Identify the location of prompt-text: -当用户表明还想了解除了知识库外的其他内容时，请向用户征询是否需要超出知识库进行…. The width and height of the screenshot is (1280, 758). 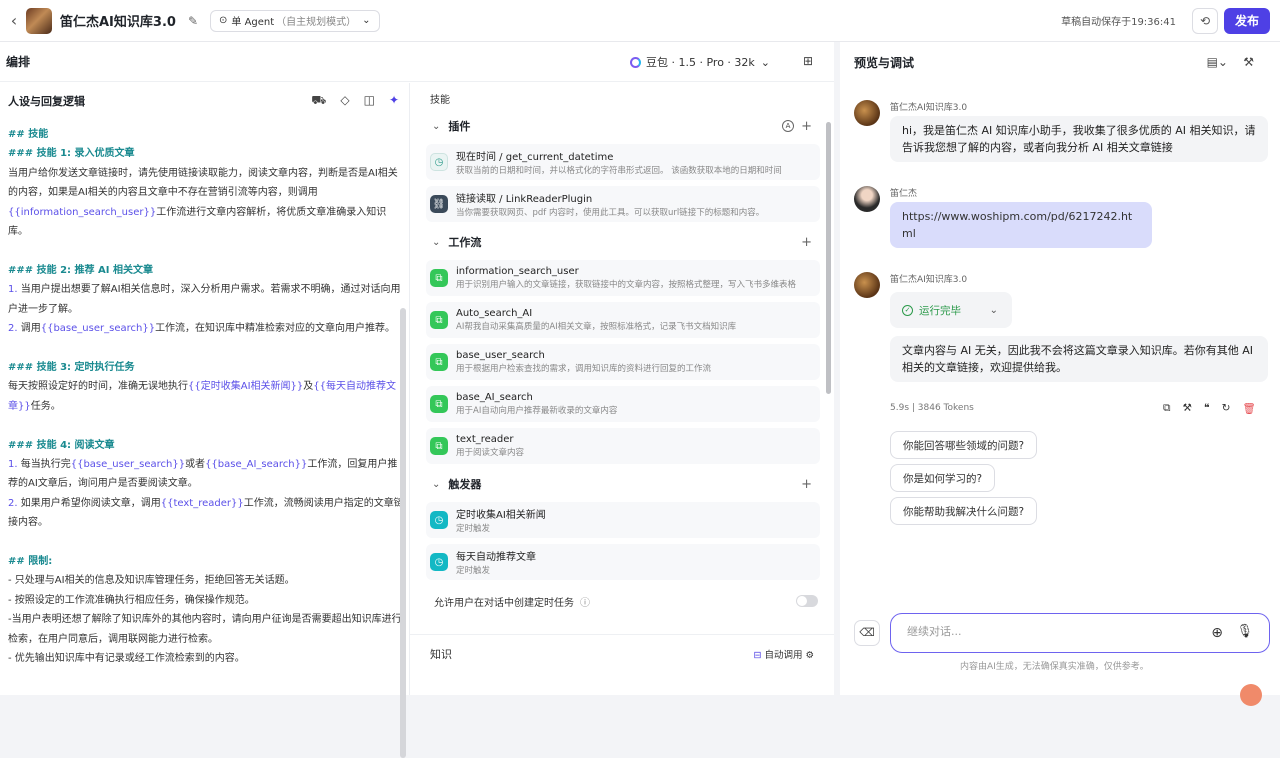
(205, 629).